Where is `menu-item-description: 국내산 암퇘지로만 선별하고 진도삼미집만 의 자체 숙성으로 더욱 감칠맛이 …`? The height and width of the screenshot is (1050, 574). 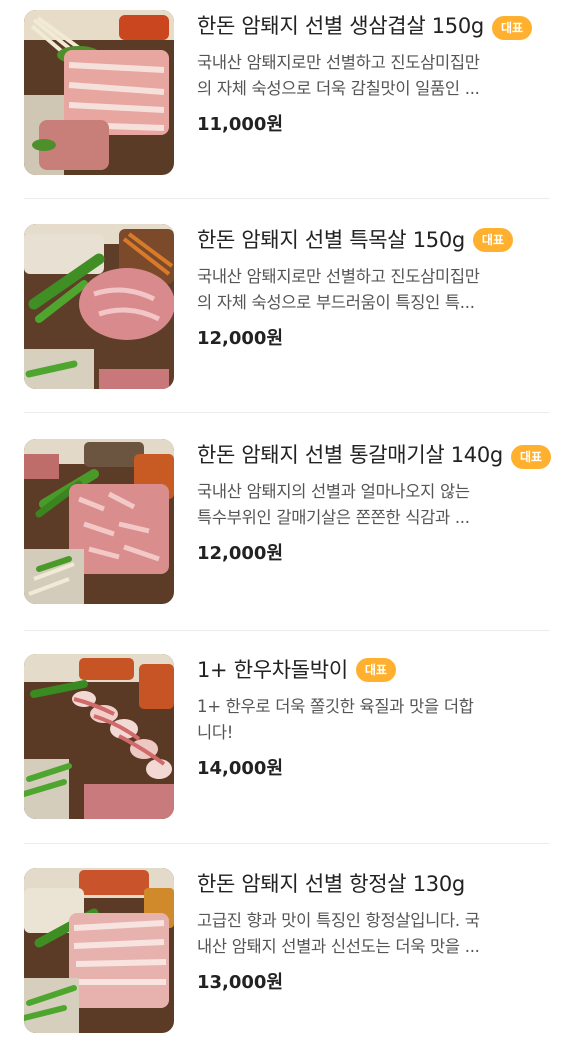 menu-item-description: 국내산 암퇘지로만 선별하고 진도삼미집만 의 자체 숙성으로 더욱 감칠맛이 … is located at coordinates (375, 76).